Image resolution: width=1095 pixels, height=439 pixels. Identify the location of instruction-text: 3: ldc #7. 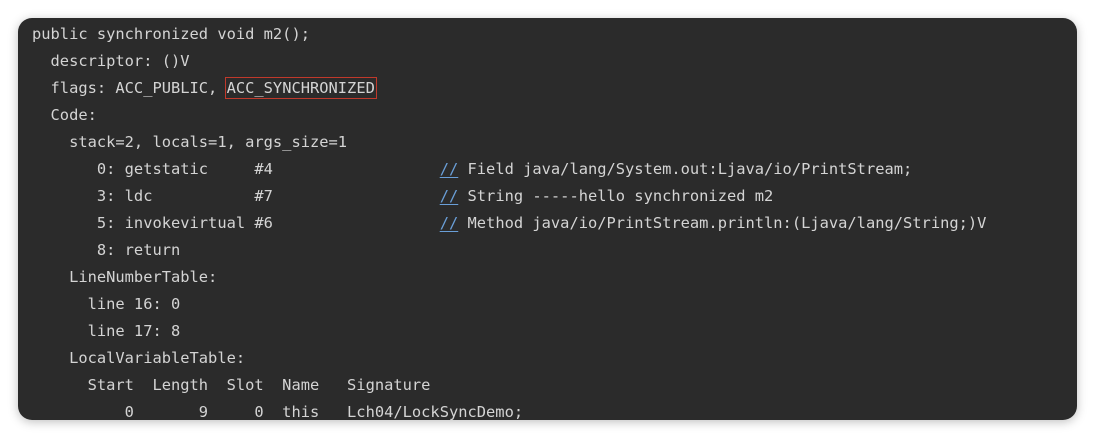
(236, 196).